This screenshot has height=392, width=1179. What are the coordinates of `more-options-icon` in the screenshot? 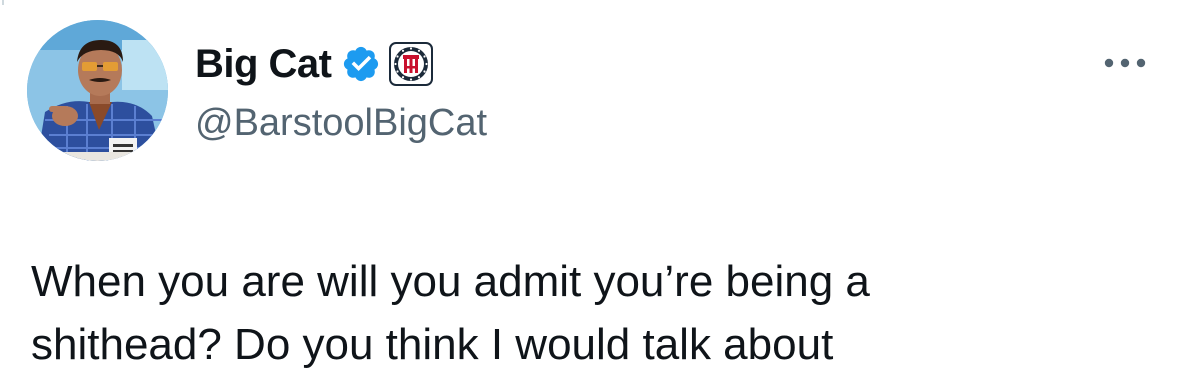 It's located at (1125, 63).